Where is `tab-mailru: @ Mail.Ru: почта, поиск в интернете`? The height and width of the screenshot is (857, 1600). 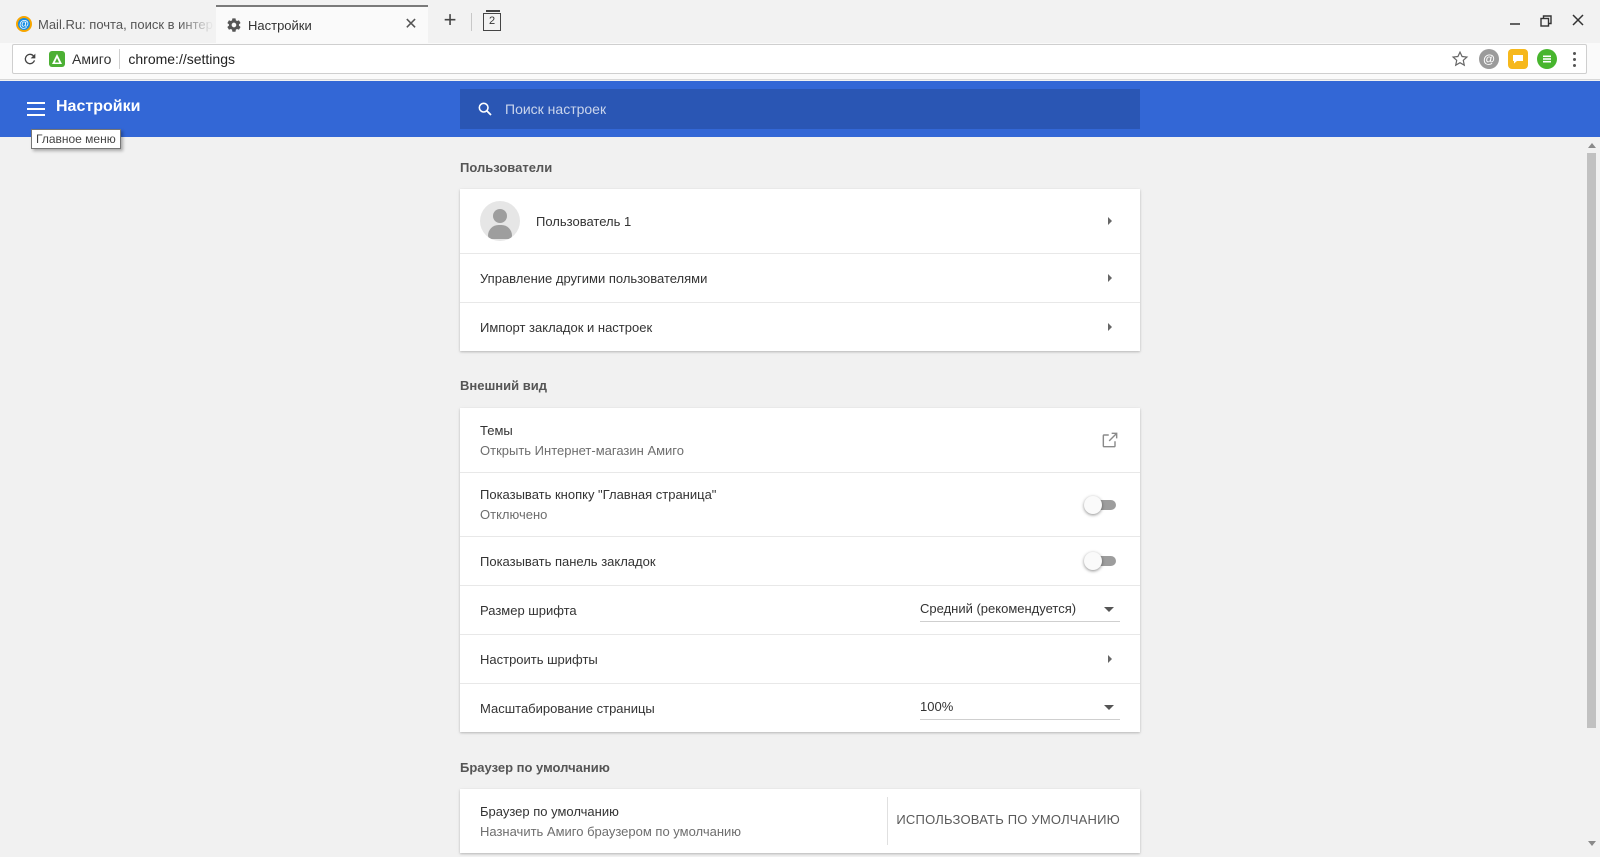 tab-mailru: @ Mail.Ru: почта, поиск в интернете is located at coordinates (111, 24).